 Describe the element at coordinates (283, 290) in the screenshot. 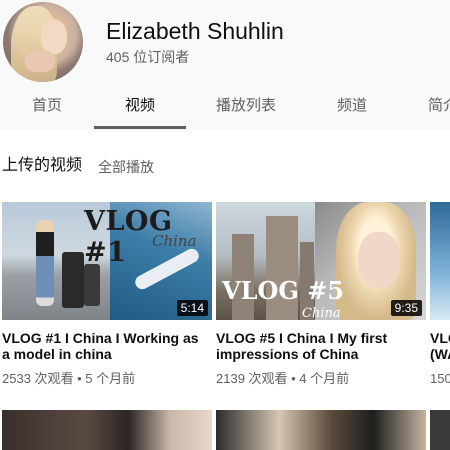

I see `thumb2-overlay-title: VLOG #5` at that location.